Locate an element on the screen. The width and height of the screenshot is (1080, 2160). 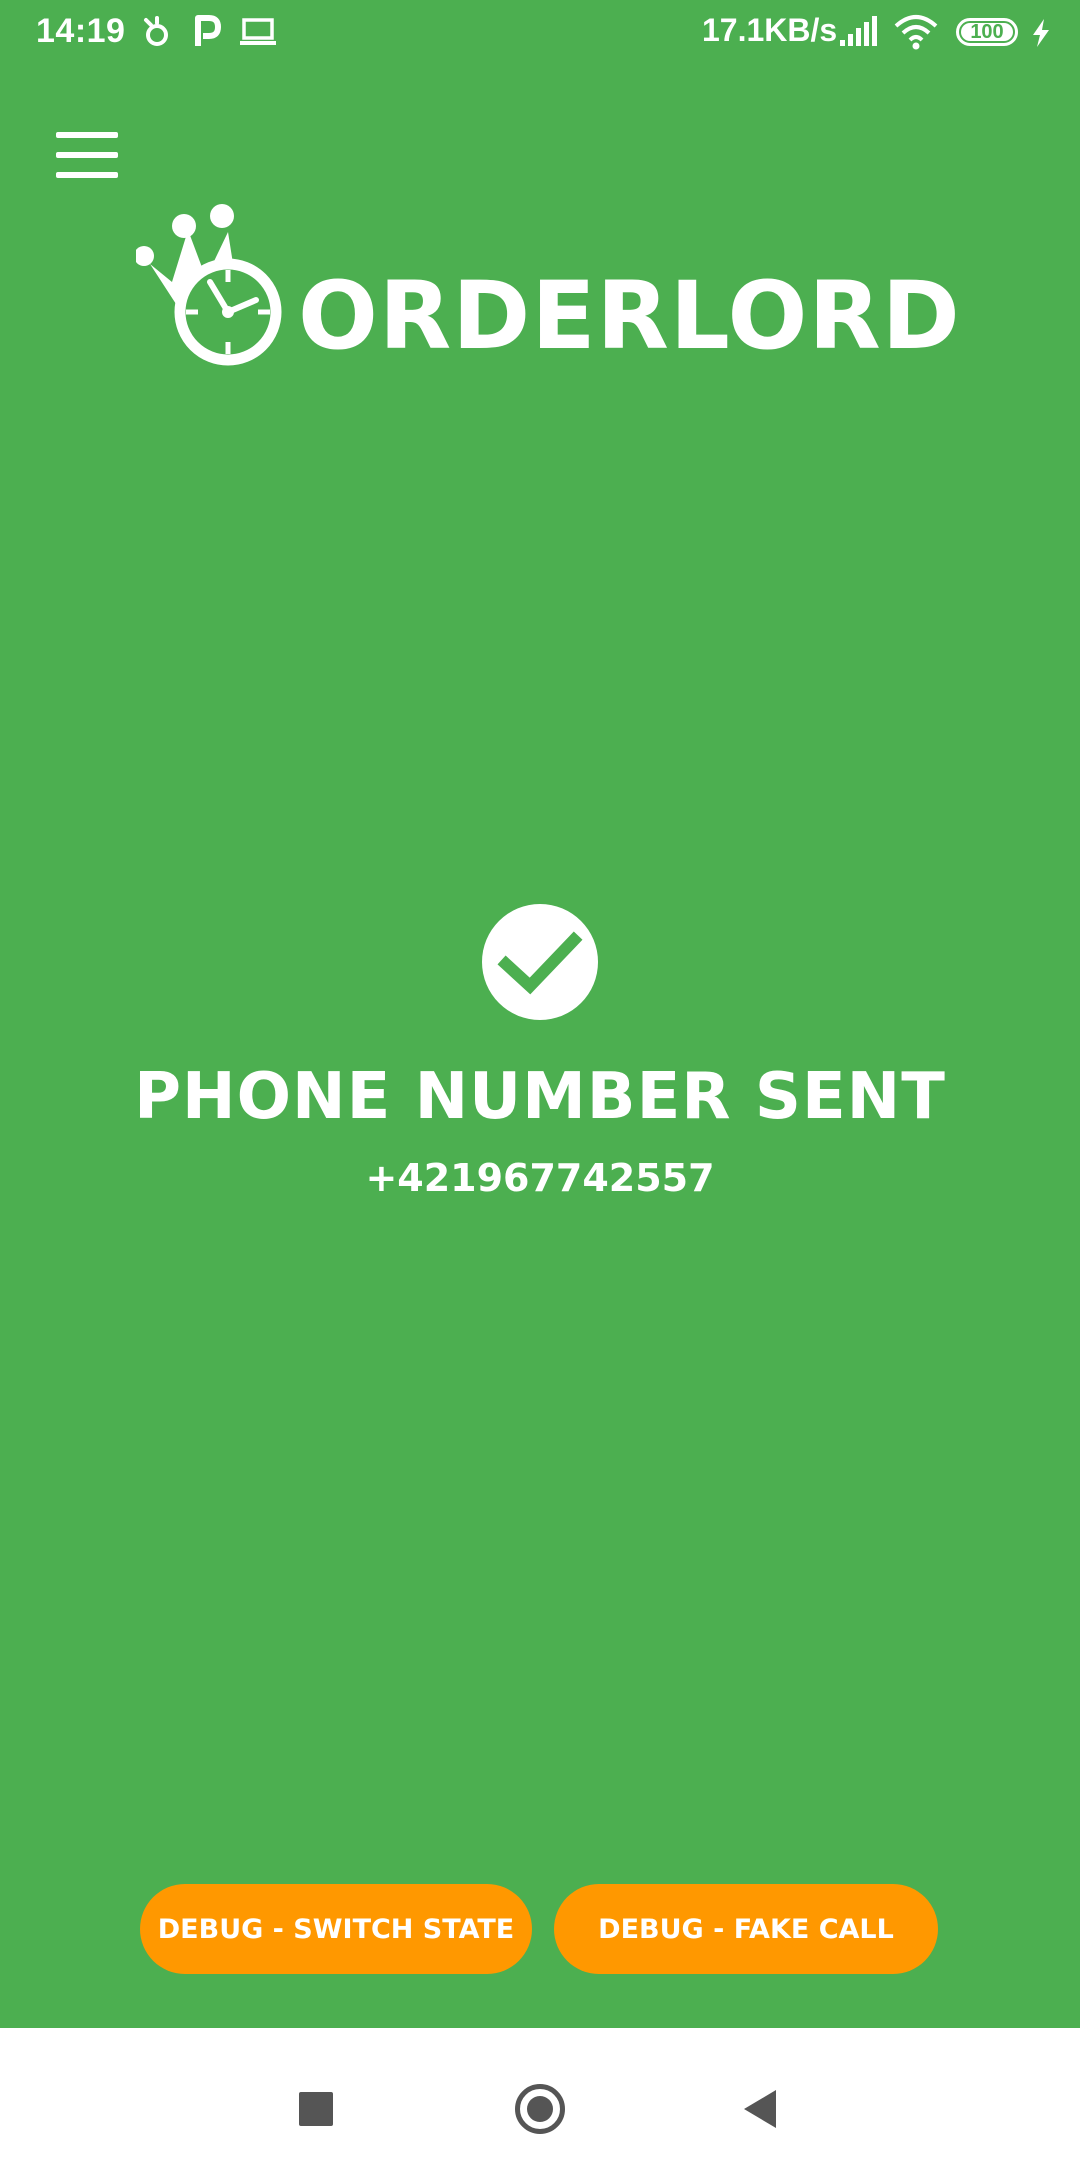
status-bar: 14:19 17.1KB/s 100 is located at coordinates (540, 33).